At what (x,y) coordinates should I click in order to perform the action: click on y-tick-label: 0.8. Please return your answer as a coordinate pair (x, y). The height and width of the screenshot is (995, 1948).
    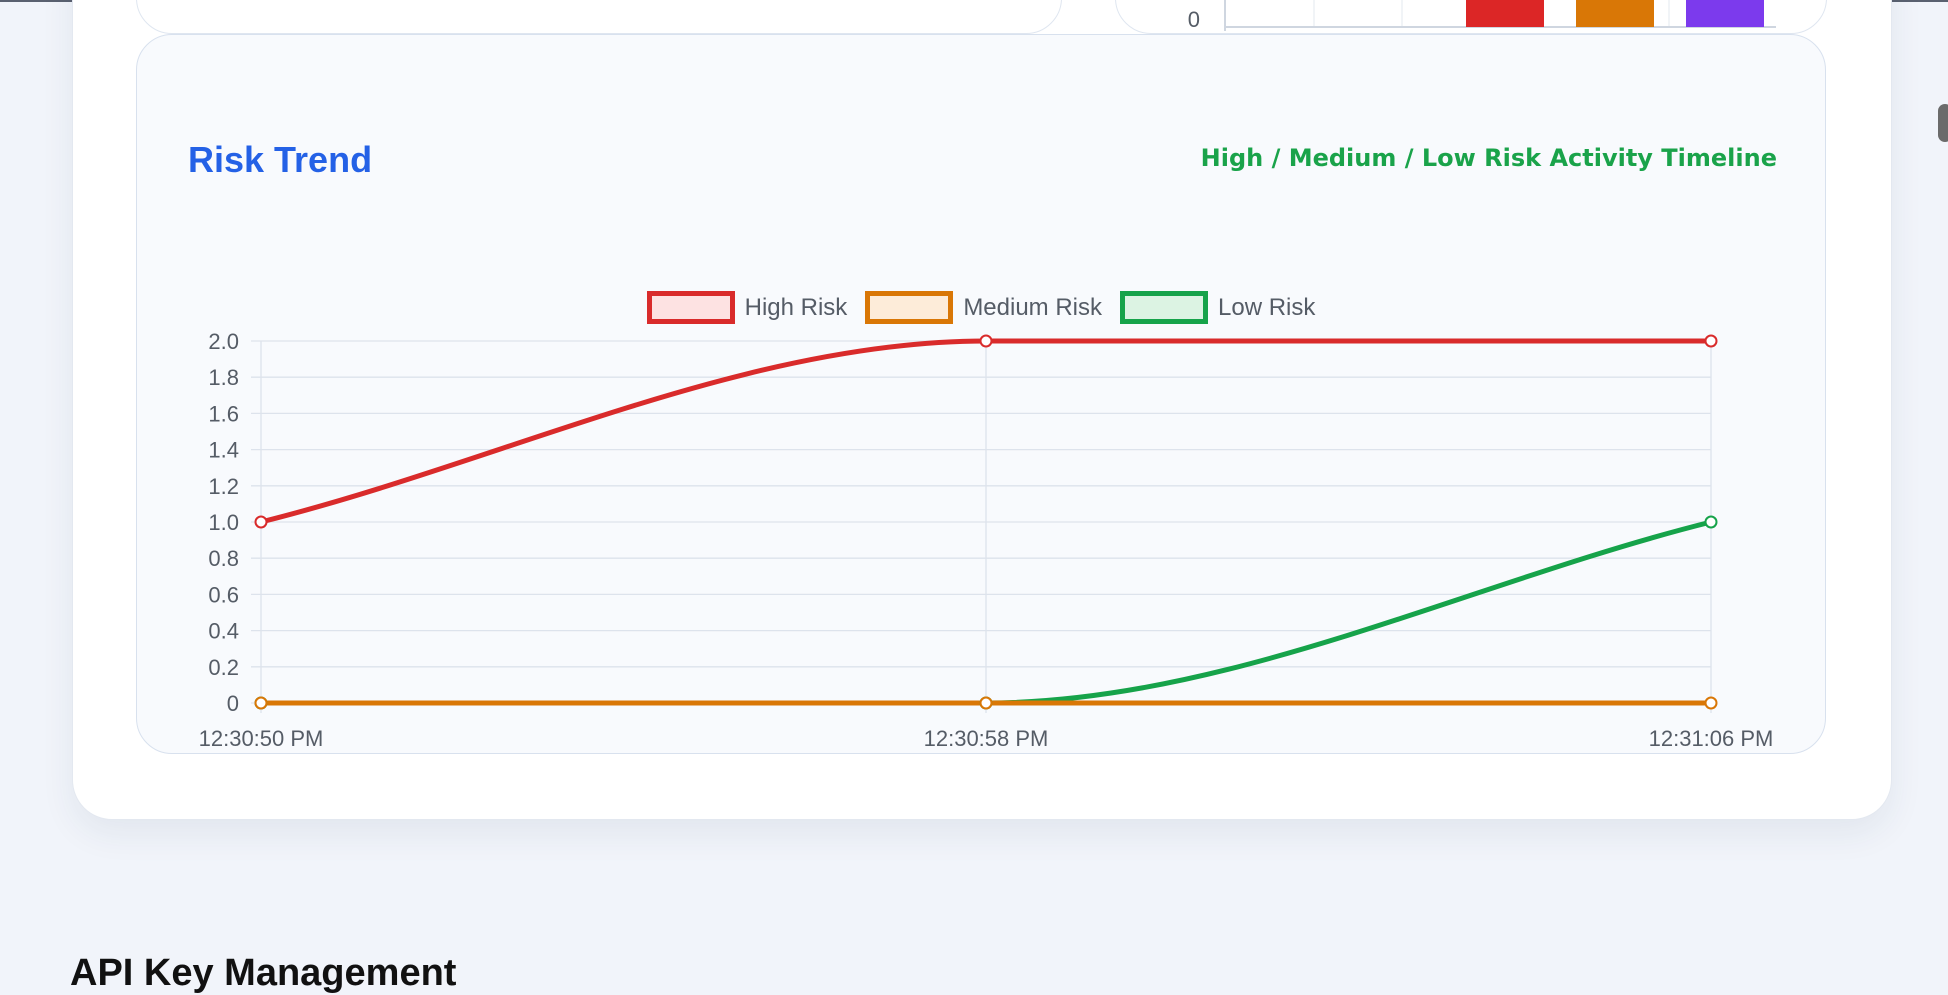
    Looking at the image, I should click on (223, 558).